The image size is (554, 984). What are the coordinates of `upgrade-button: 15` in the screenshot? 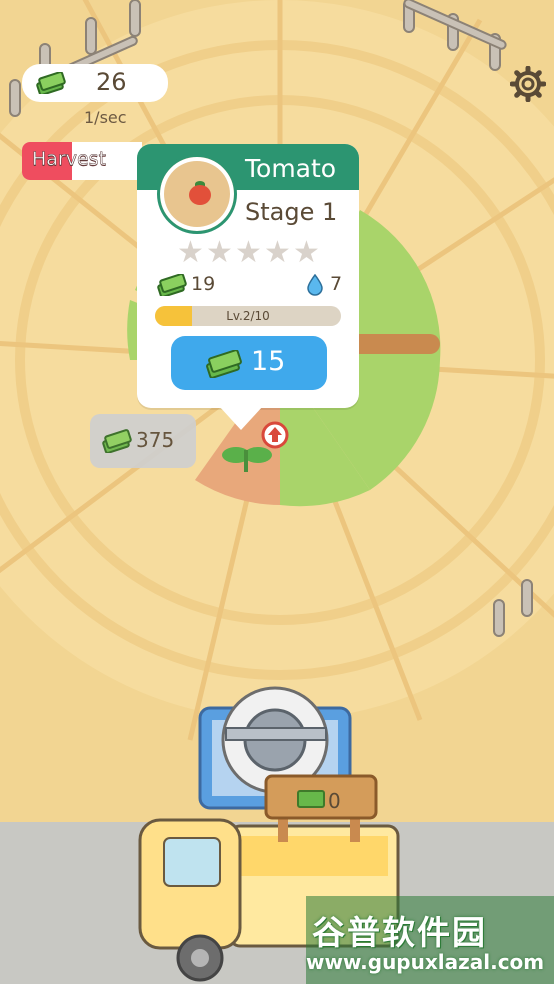 It's located at (249, 363).